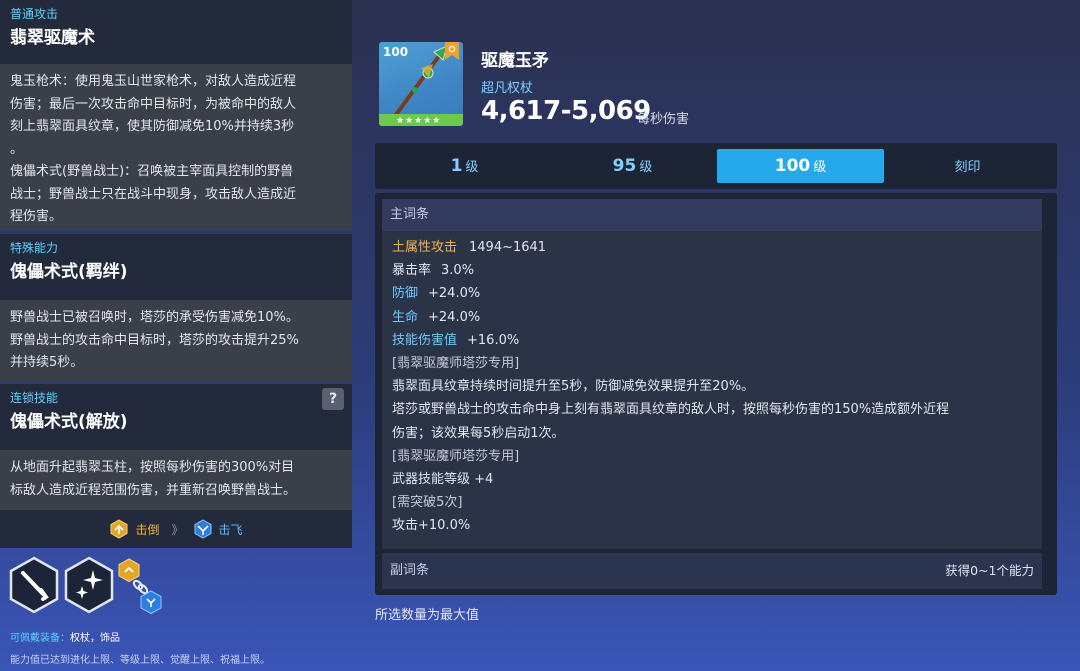  Describe the element at coordinates (493, 340) in the screenshot. I see `stat-value: +16.0%` at that location.